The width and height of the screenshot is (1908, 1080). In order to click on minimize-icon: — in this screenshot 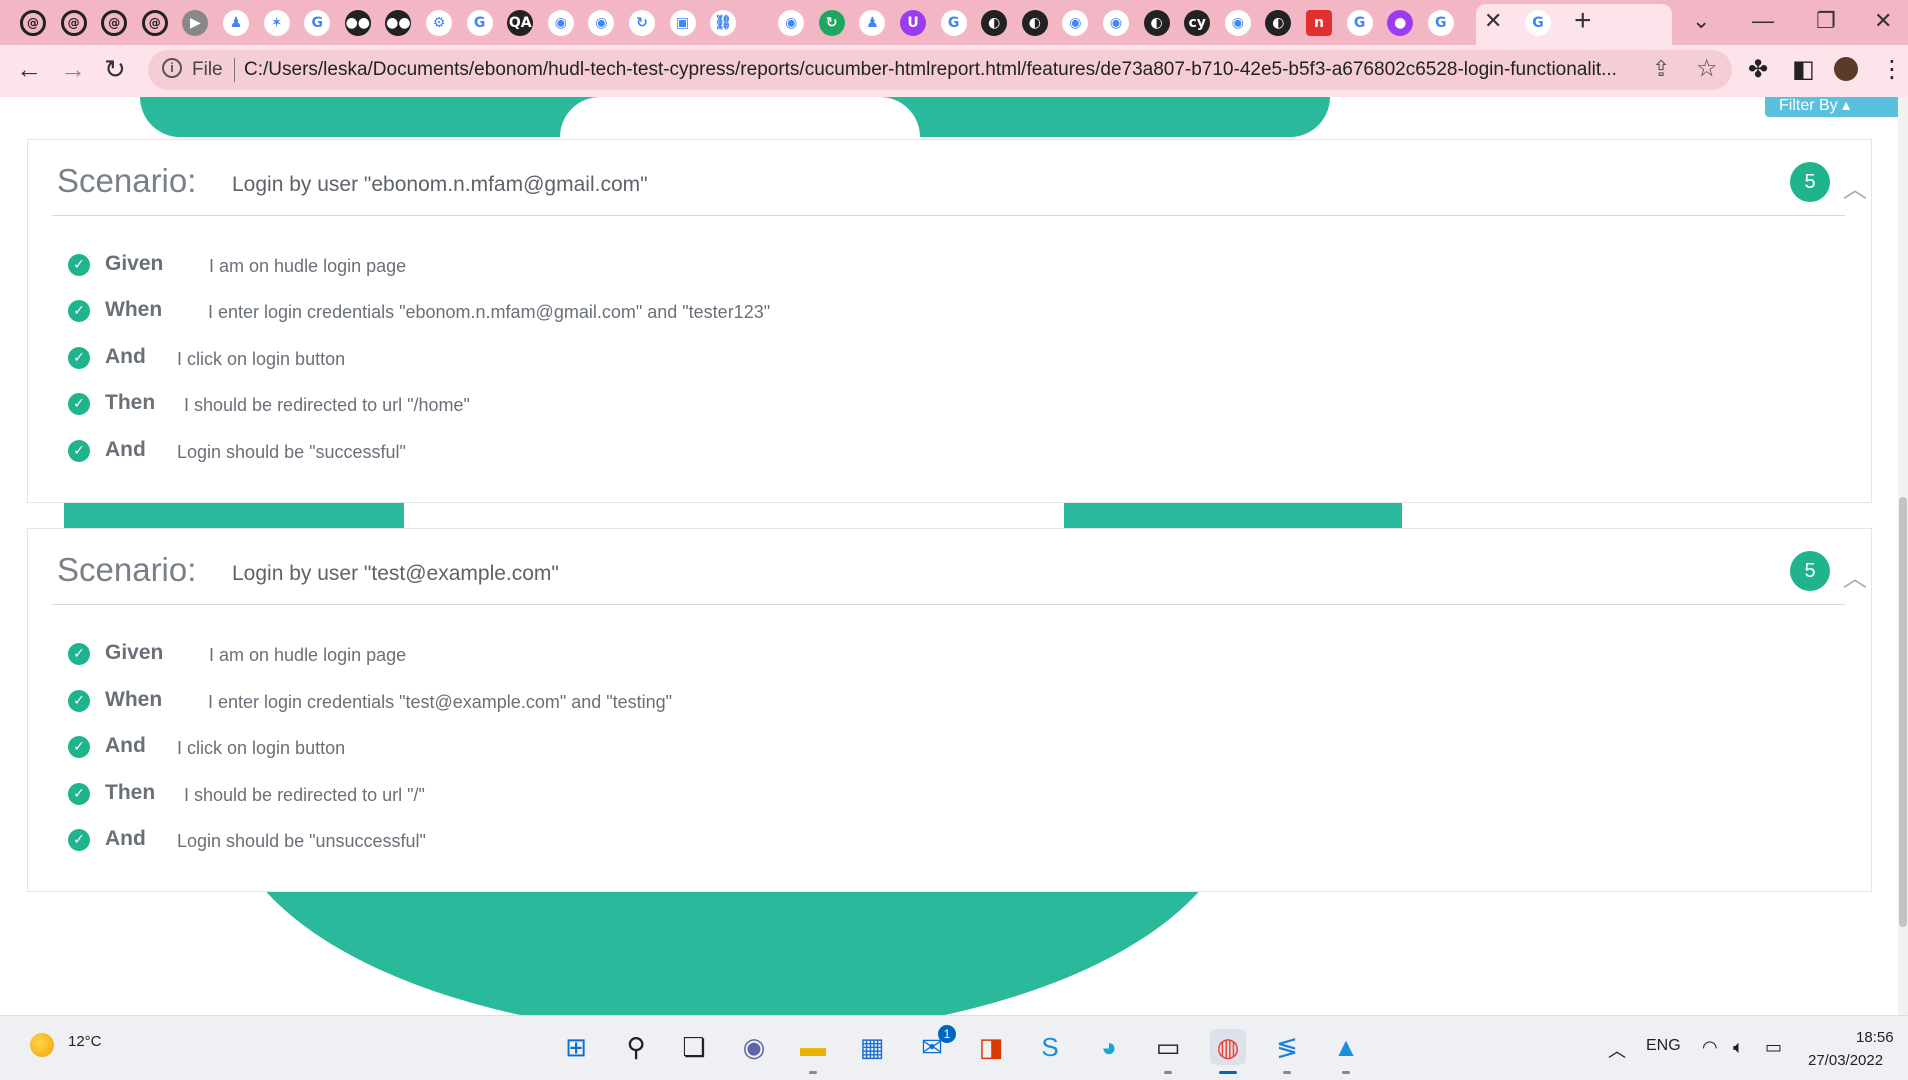, I will do `click(1763, 21)`.